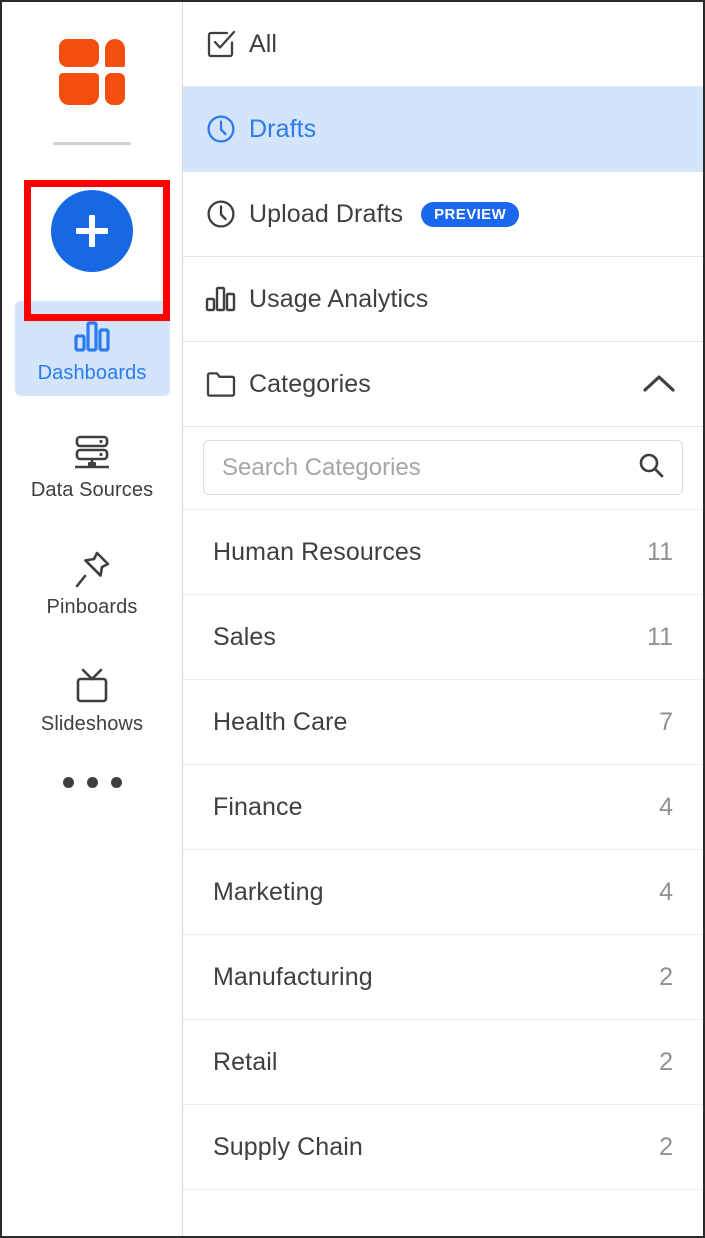 The width and height of the screenshot is (705, 1238). What do you see at coordinates (263, 43) in the screenshot?
I see `menu-item-label: All` at bounding box center [263, 43].